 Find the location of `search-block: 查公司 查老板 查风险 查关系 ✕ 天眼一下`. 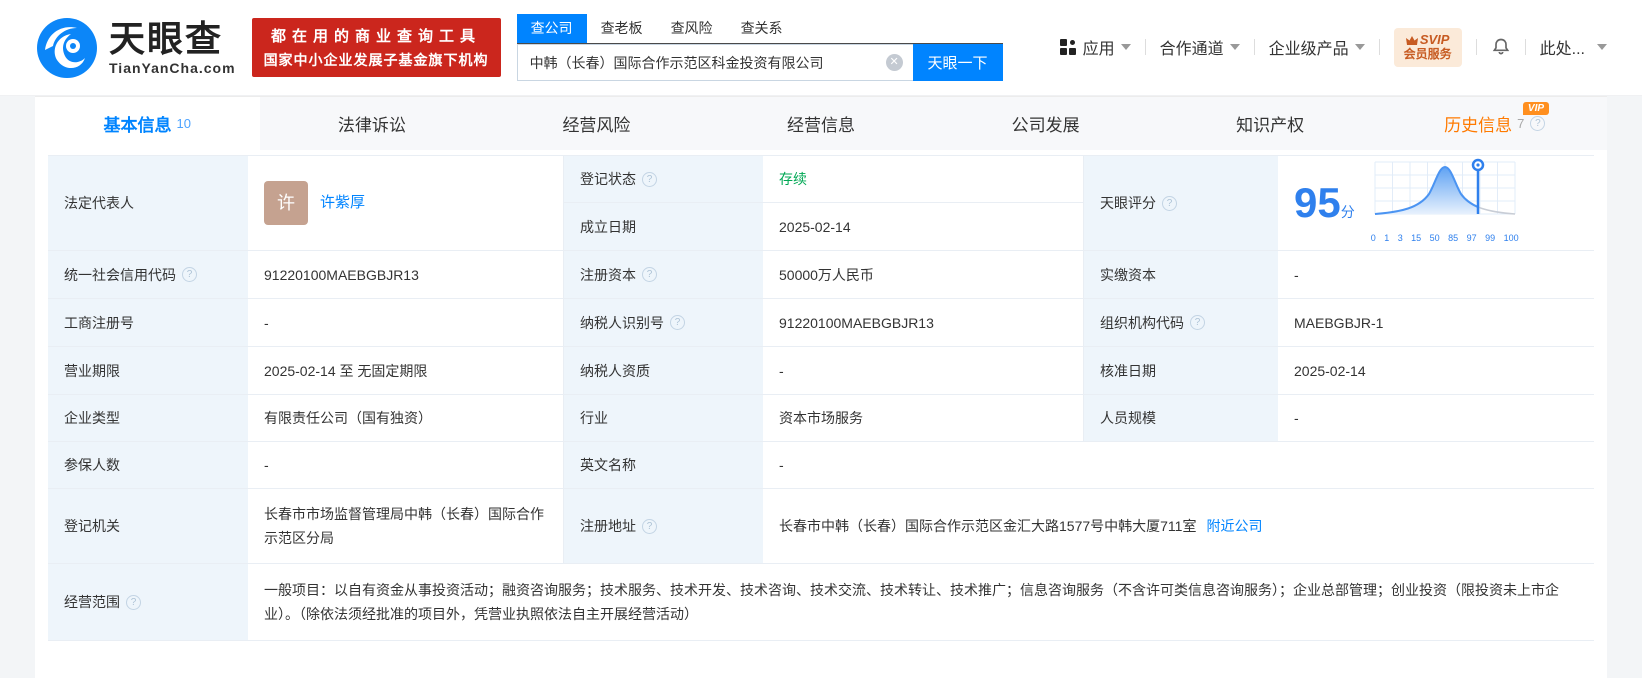

search-block: 查公司 查老板 查风险 查关系 ✕ 天眼一下 is located at coordinates (759, 47).